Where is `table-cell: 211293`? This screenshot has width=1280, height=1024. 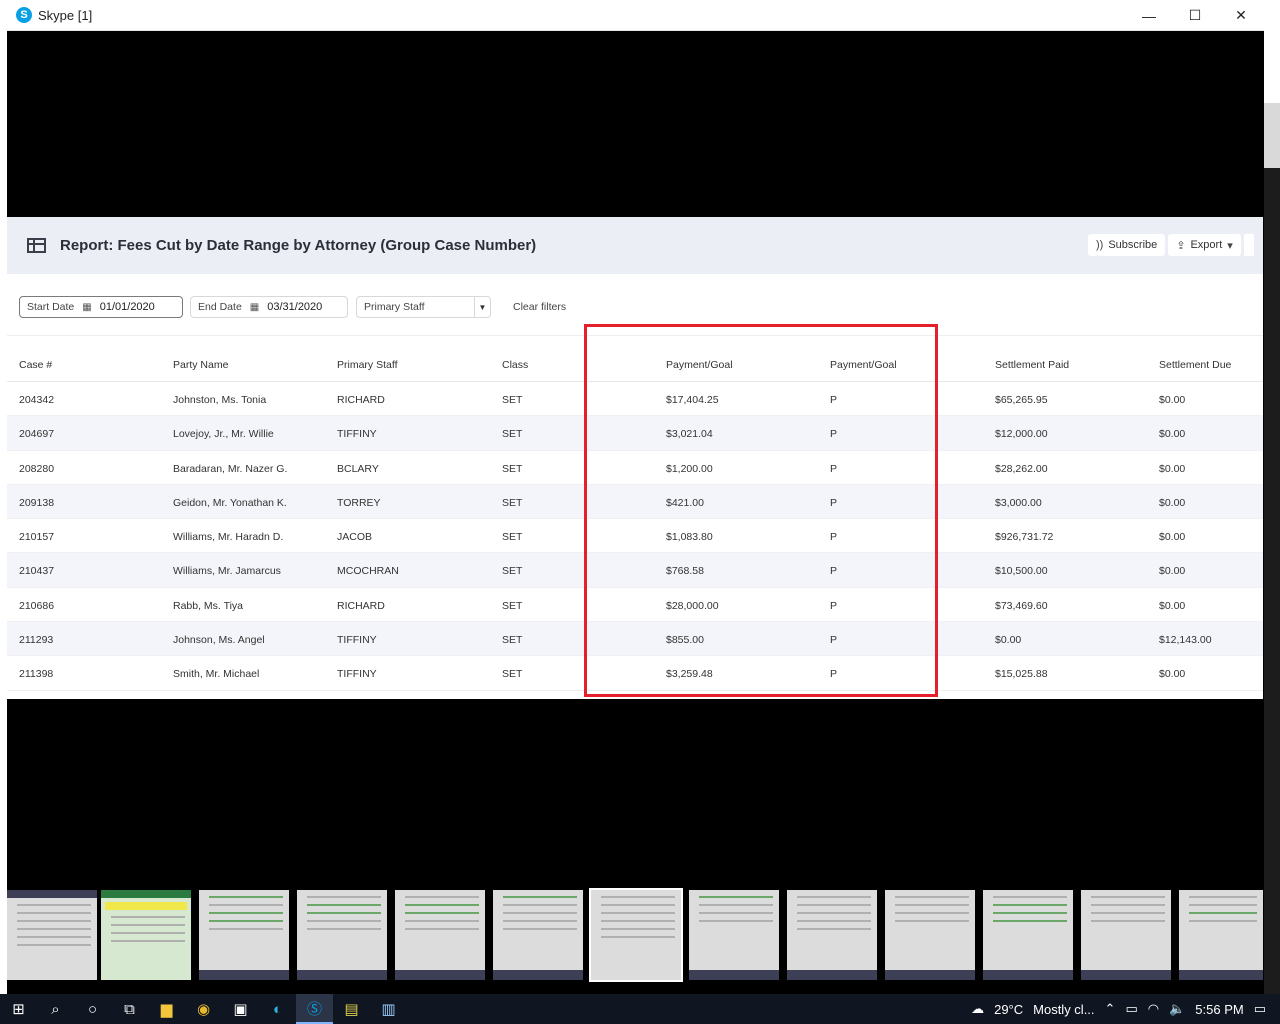
table-cell: 211293 is located at coordinates (36, 640).